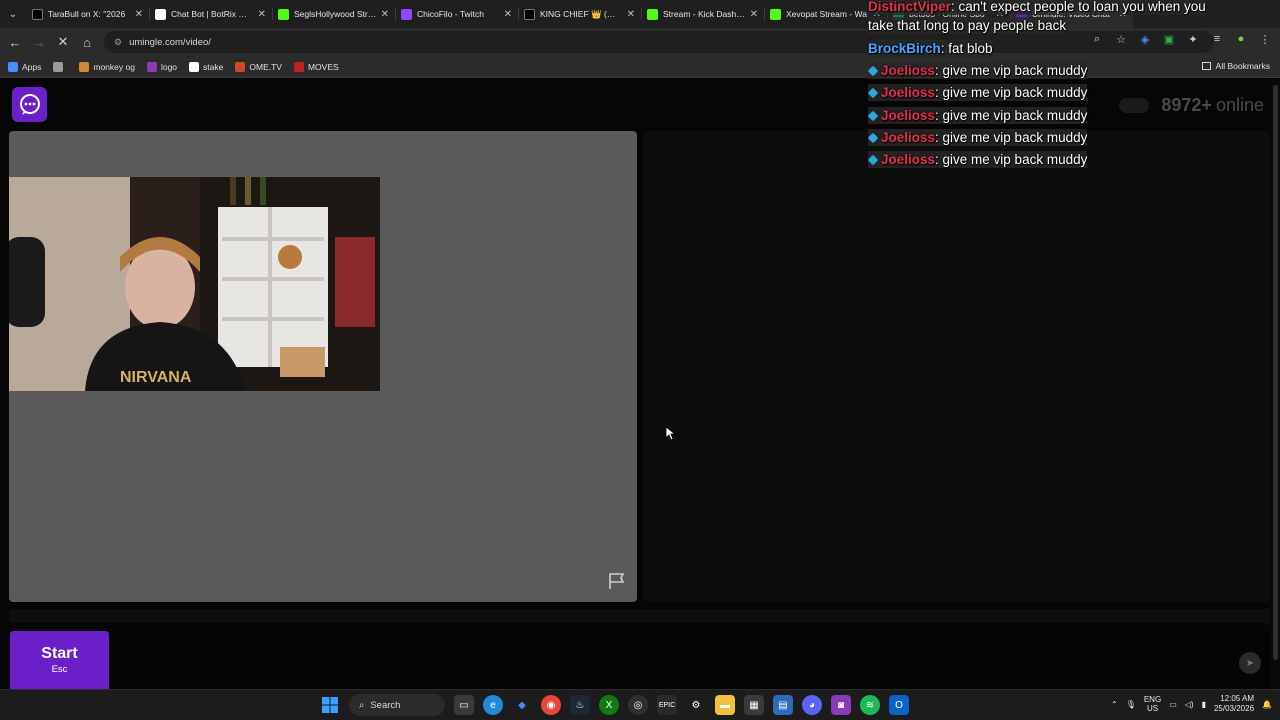  What do you see at coordinates (15, 42) in the screenshot?
I see `back-button: ←` at bounding box center [15, 42].